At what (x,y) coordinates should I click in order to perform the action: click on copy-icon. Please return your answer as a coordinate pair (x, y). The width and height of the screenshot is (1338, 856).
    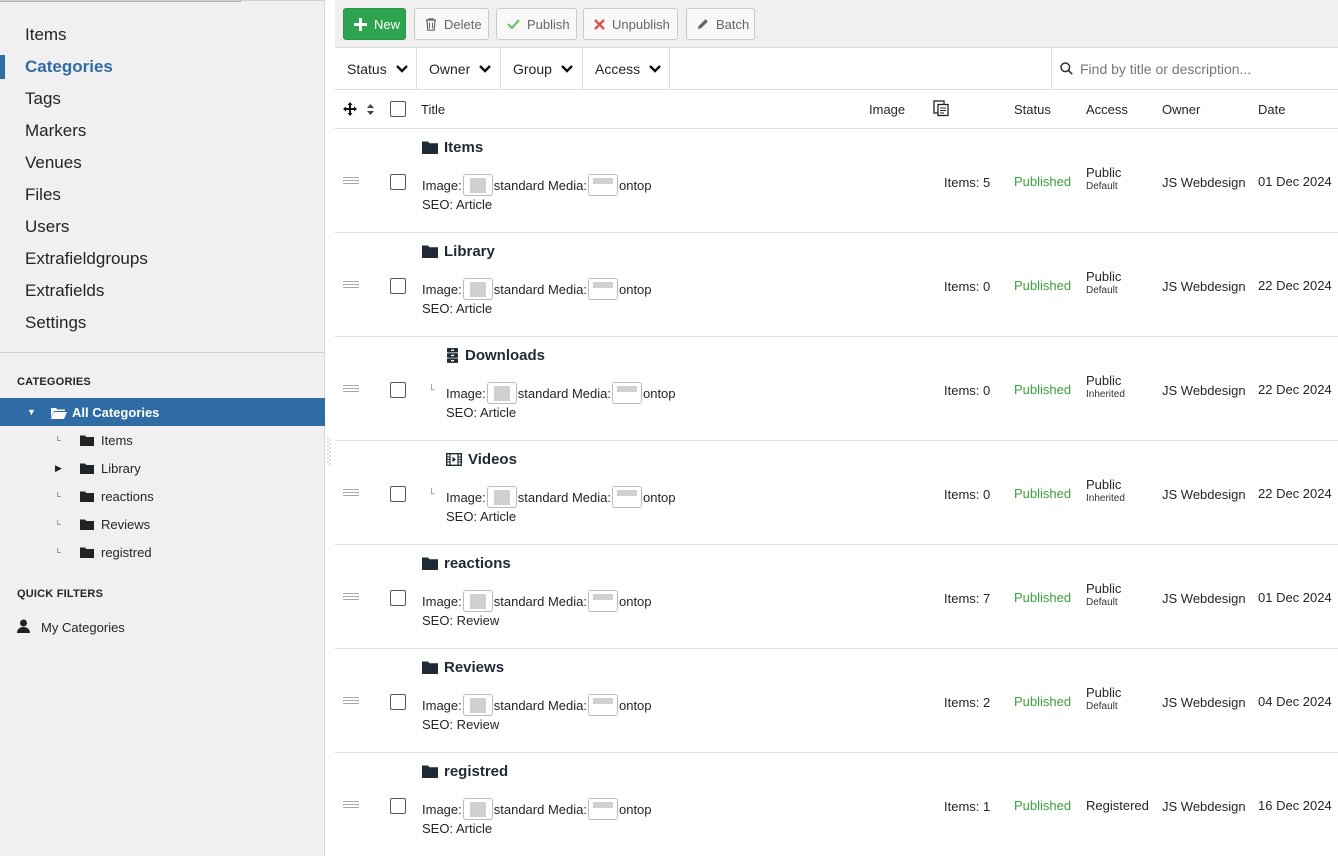
    Looking at the image, I should click on (941, 110).